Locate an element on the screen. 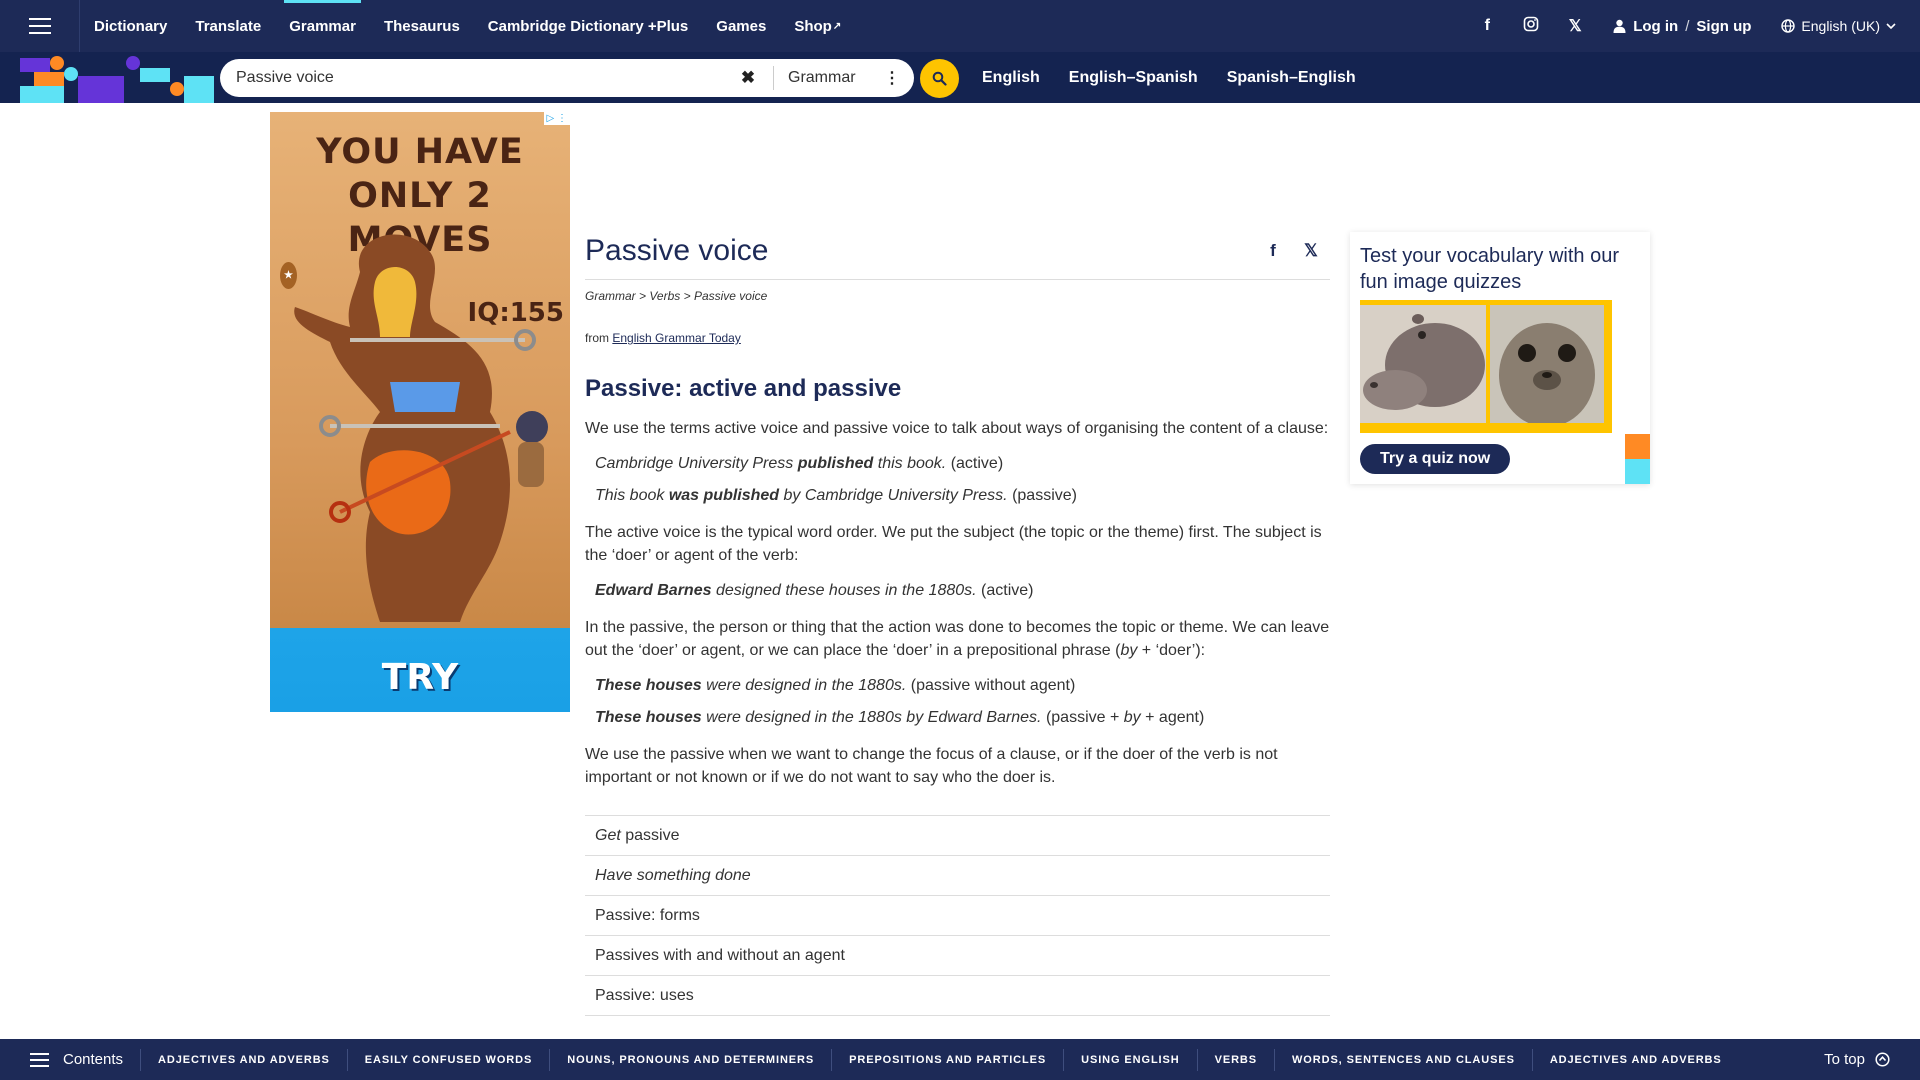 The height and width of the screenshot is (1080, 1920). clear-icon: ✖ is located at coordinates (748, 78).